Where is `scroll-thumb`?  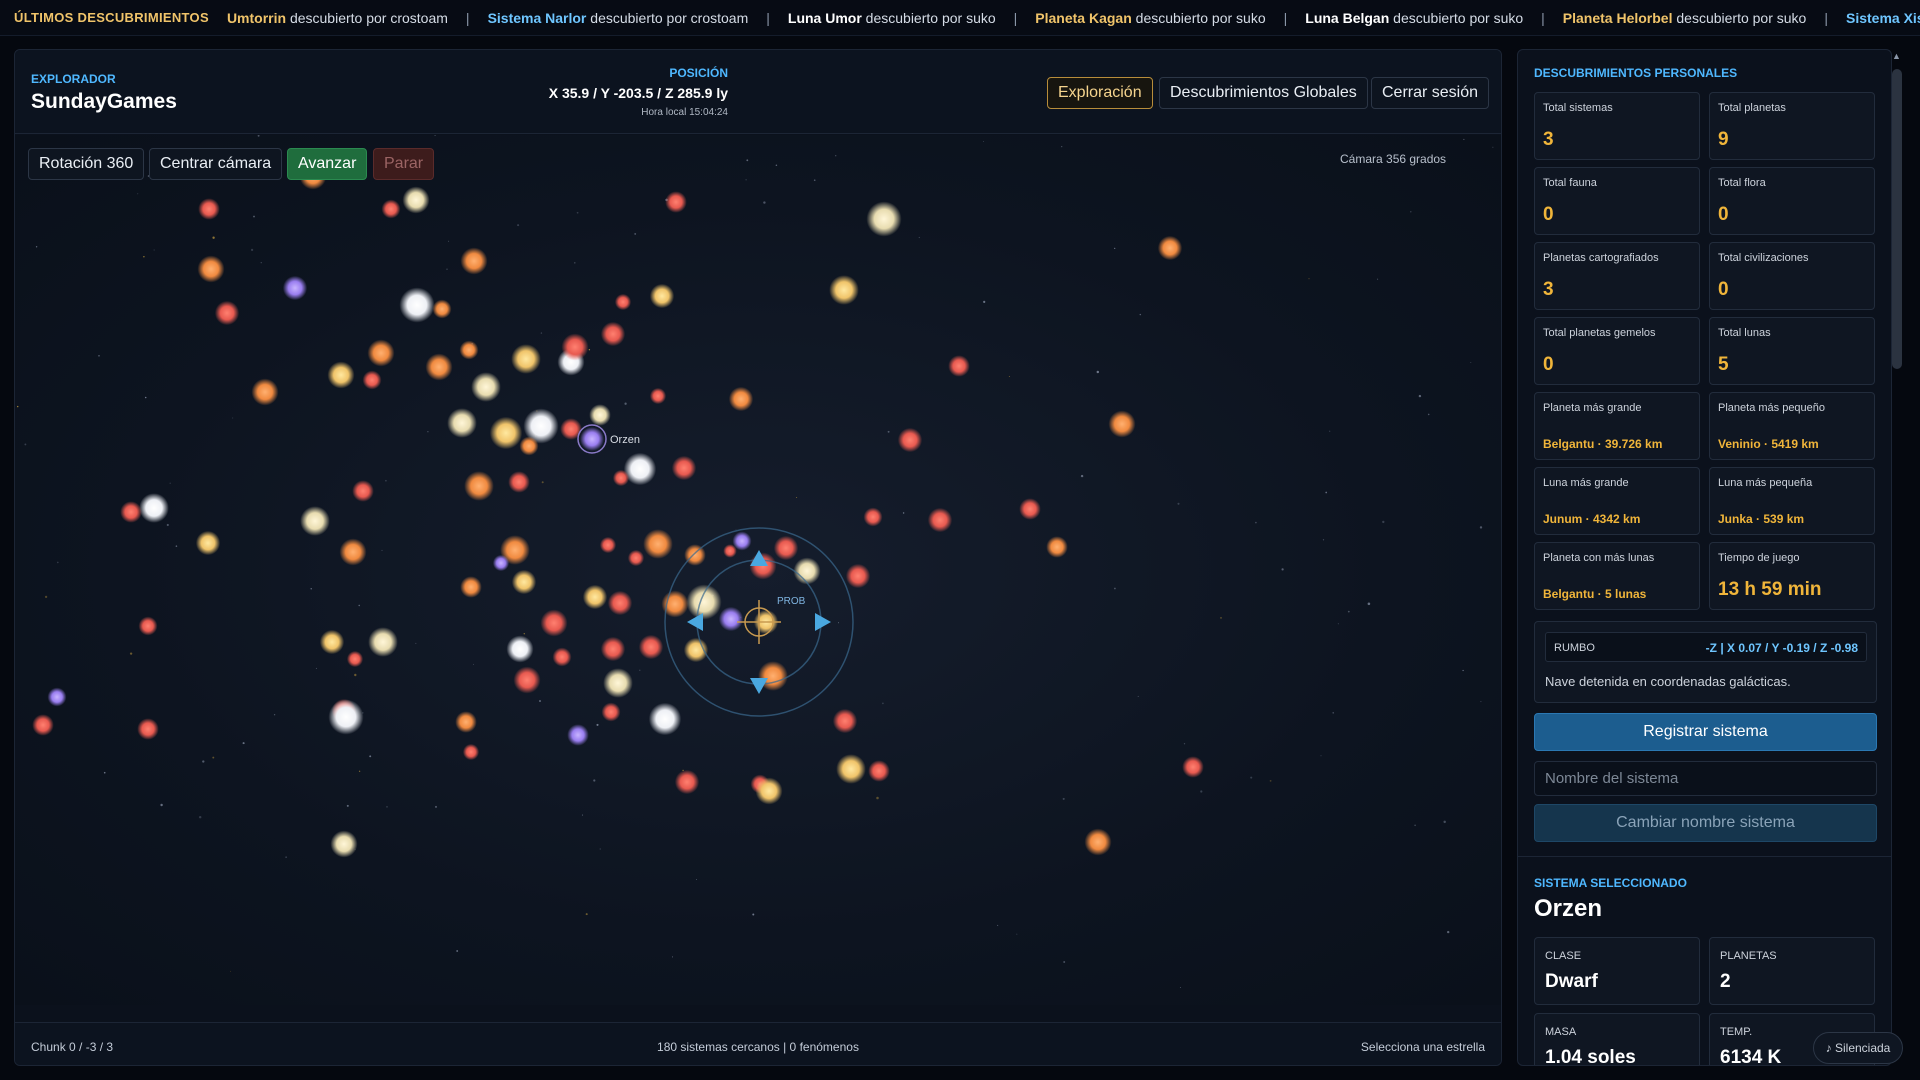
scroll-thumb is located at coordinates (1897, 219).